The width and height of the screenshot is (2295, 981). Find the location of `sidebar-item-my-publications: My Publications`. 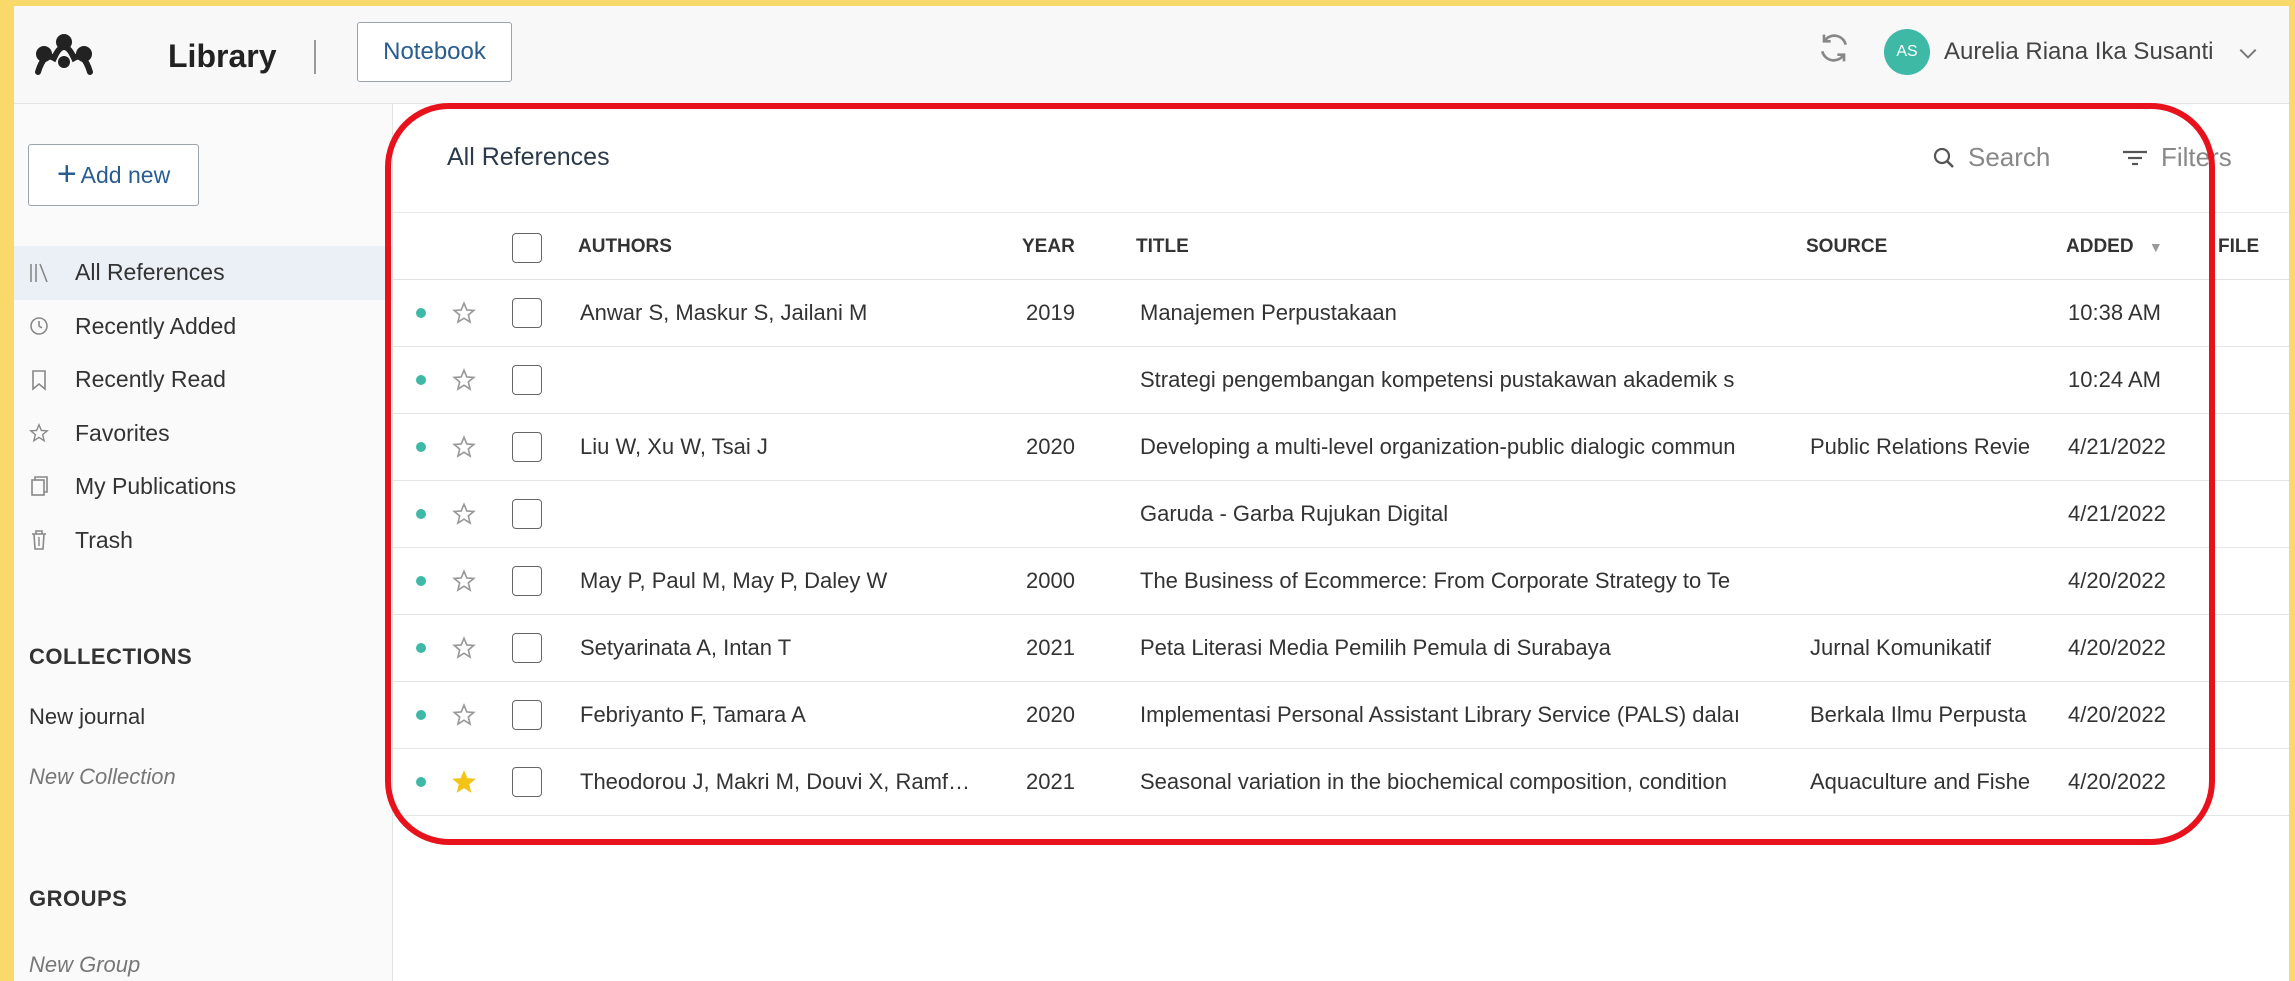

sidebar-item-my-publications: My Publications is located at coordinates (203, 487).